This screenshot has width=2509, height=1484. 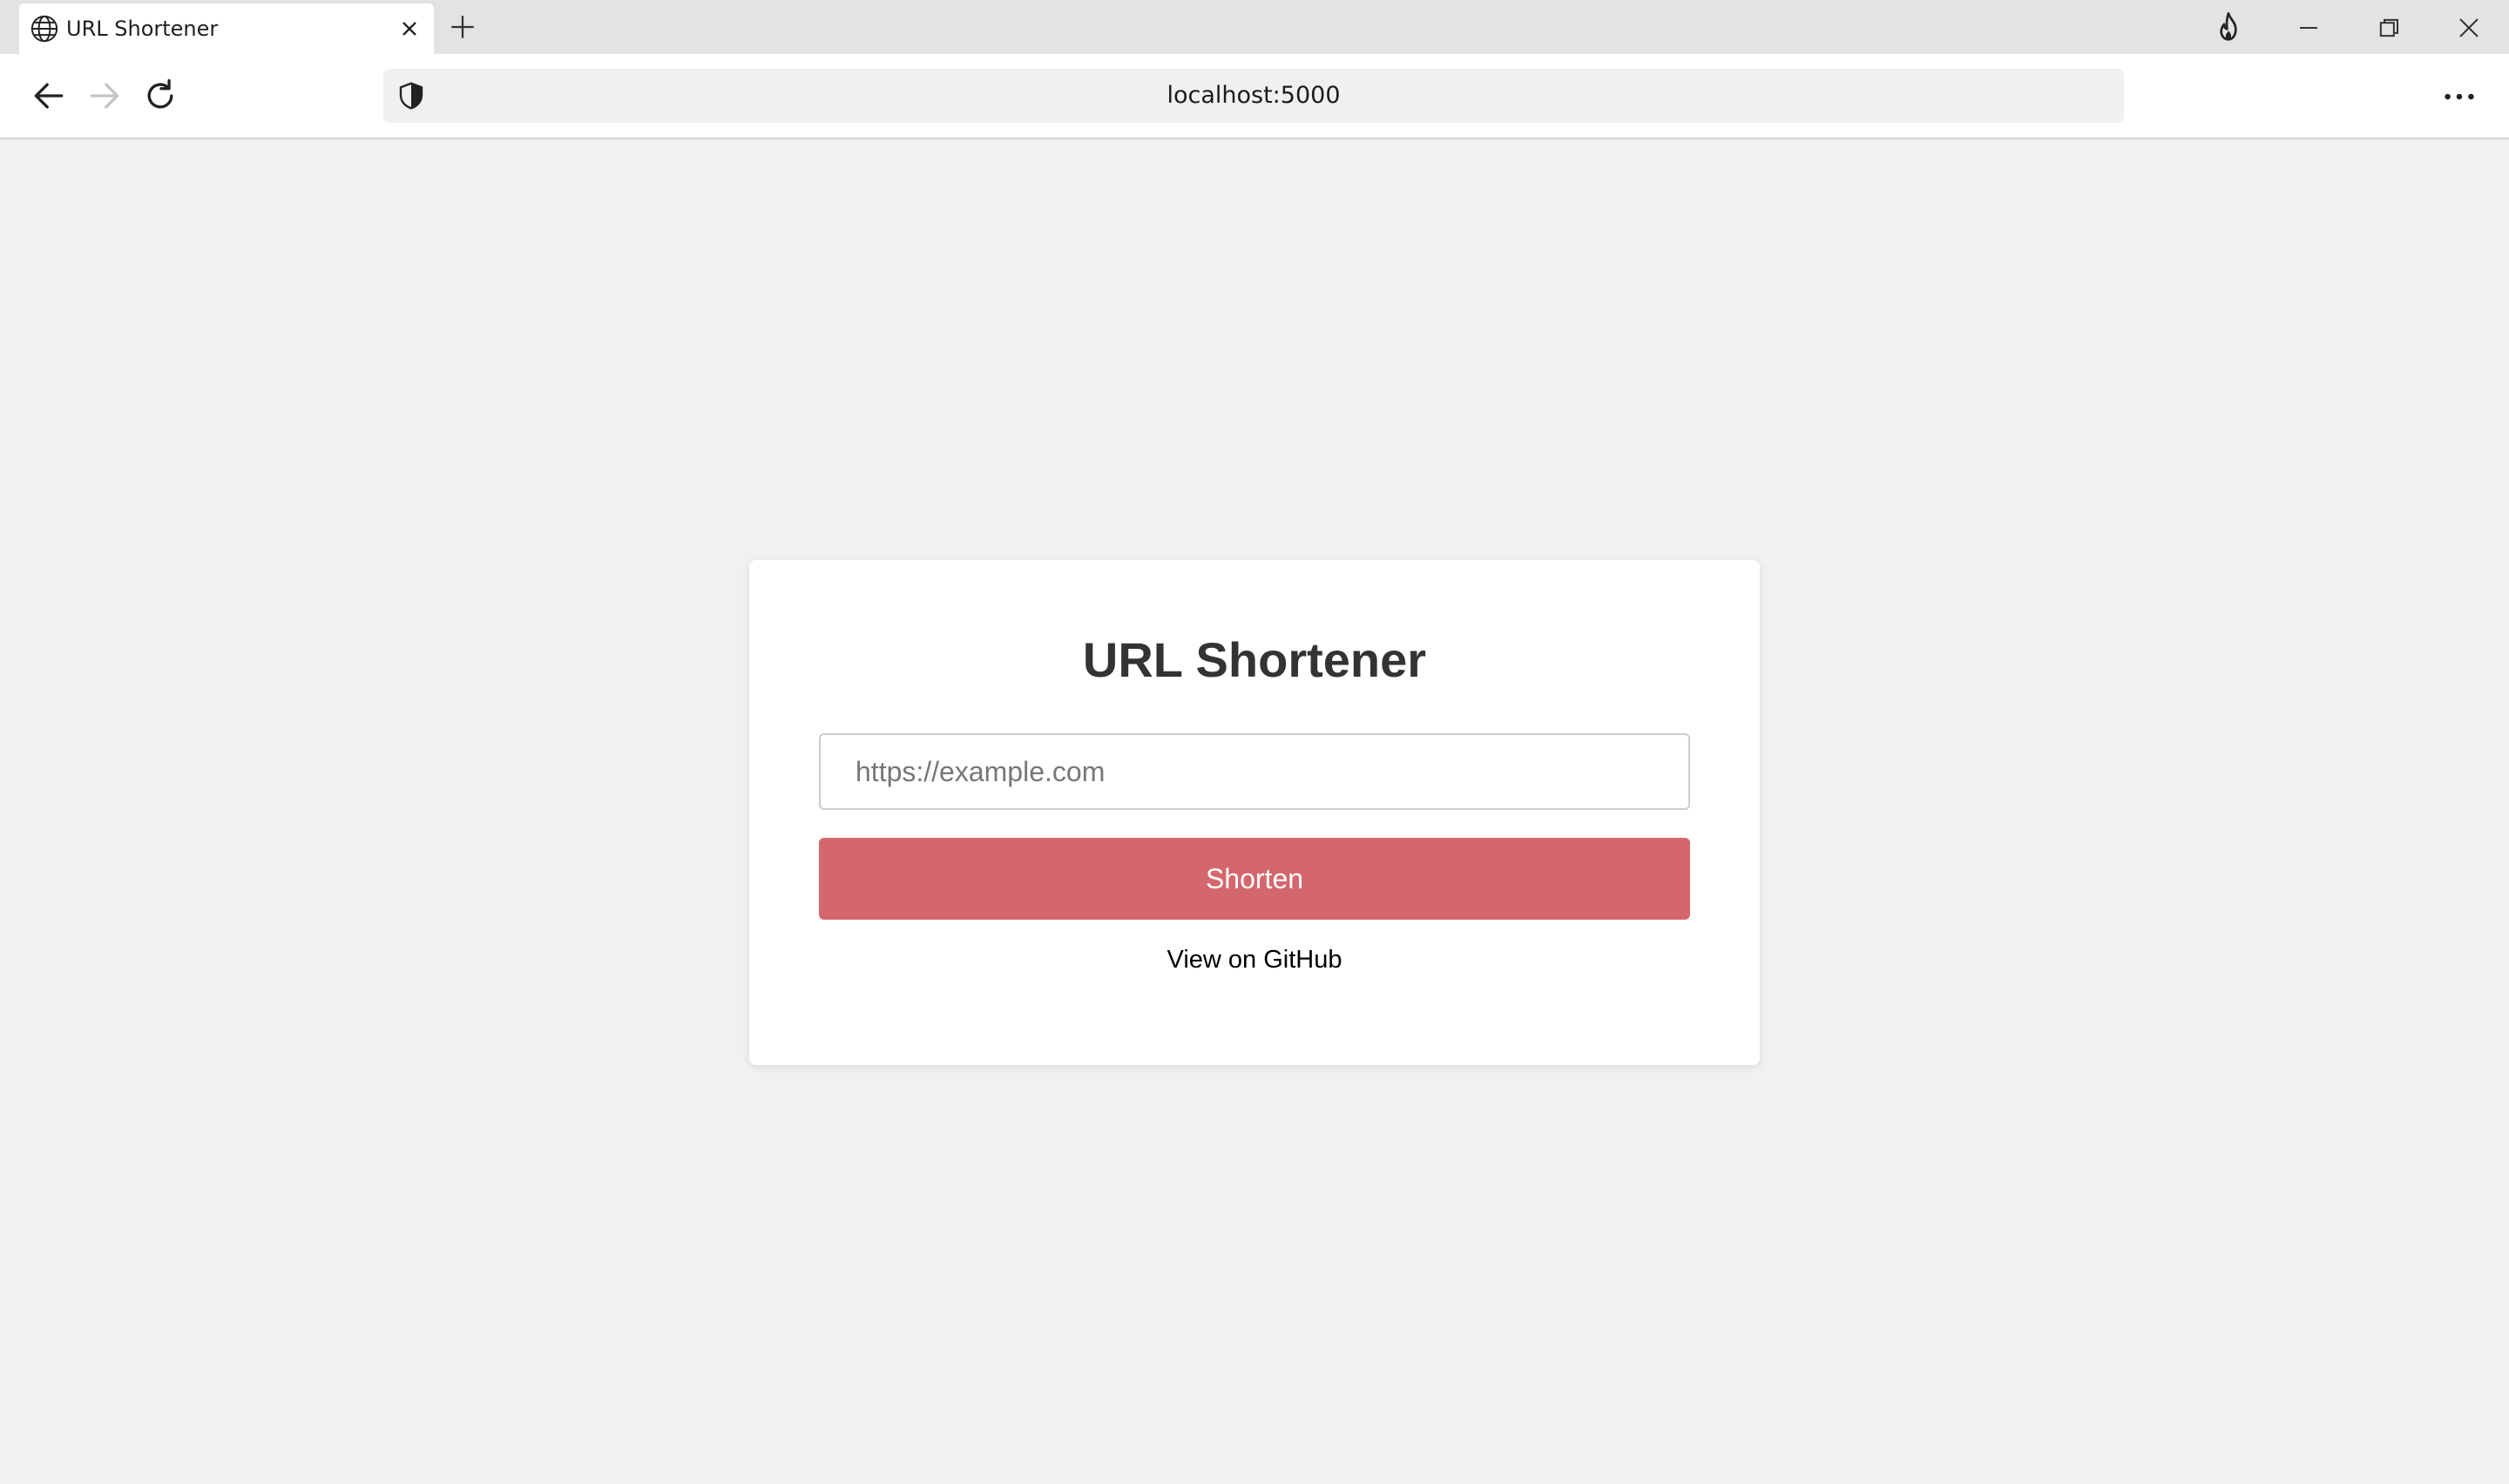 What do you see at coordinates (104, 96) in the screenshot?
I see `forward-arrow-icon` at bounding box center [104, 96].